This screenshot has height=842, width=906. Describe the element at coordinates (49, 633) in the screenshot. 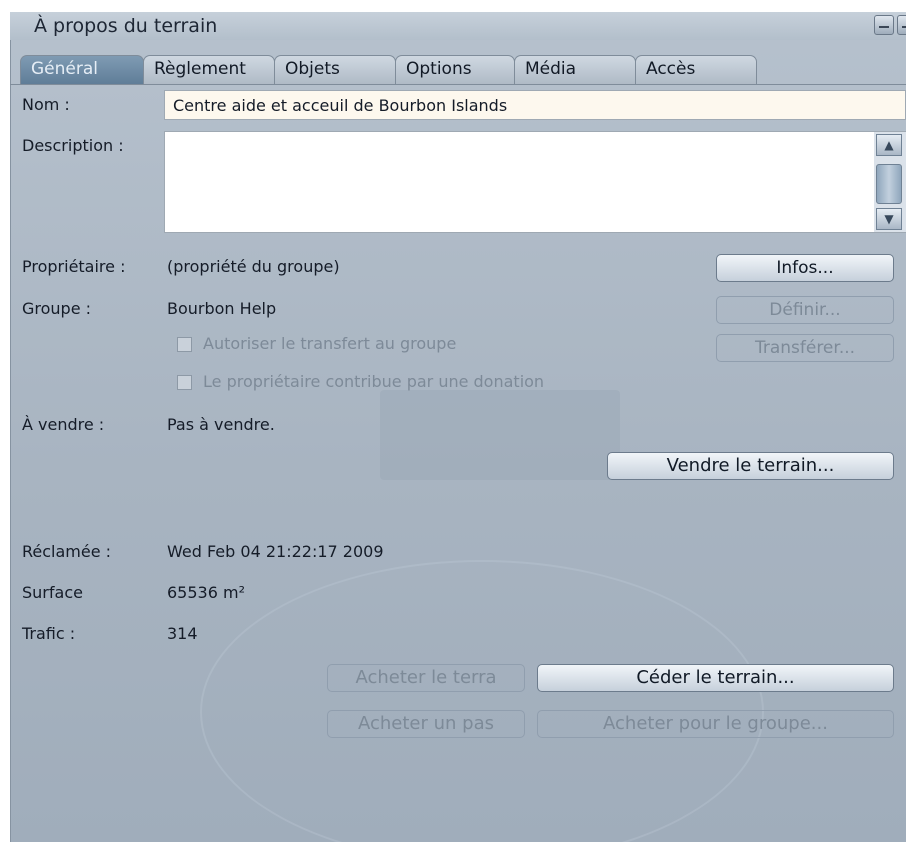

I see `traffic-label: Trafic :` at that location.